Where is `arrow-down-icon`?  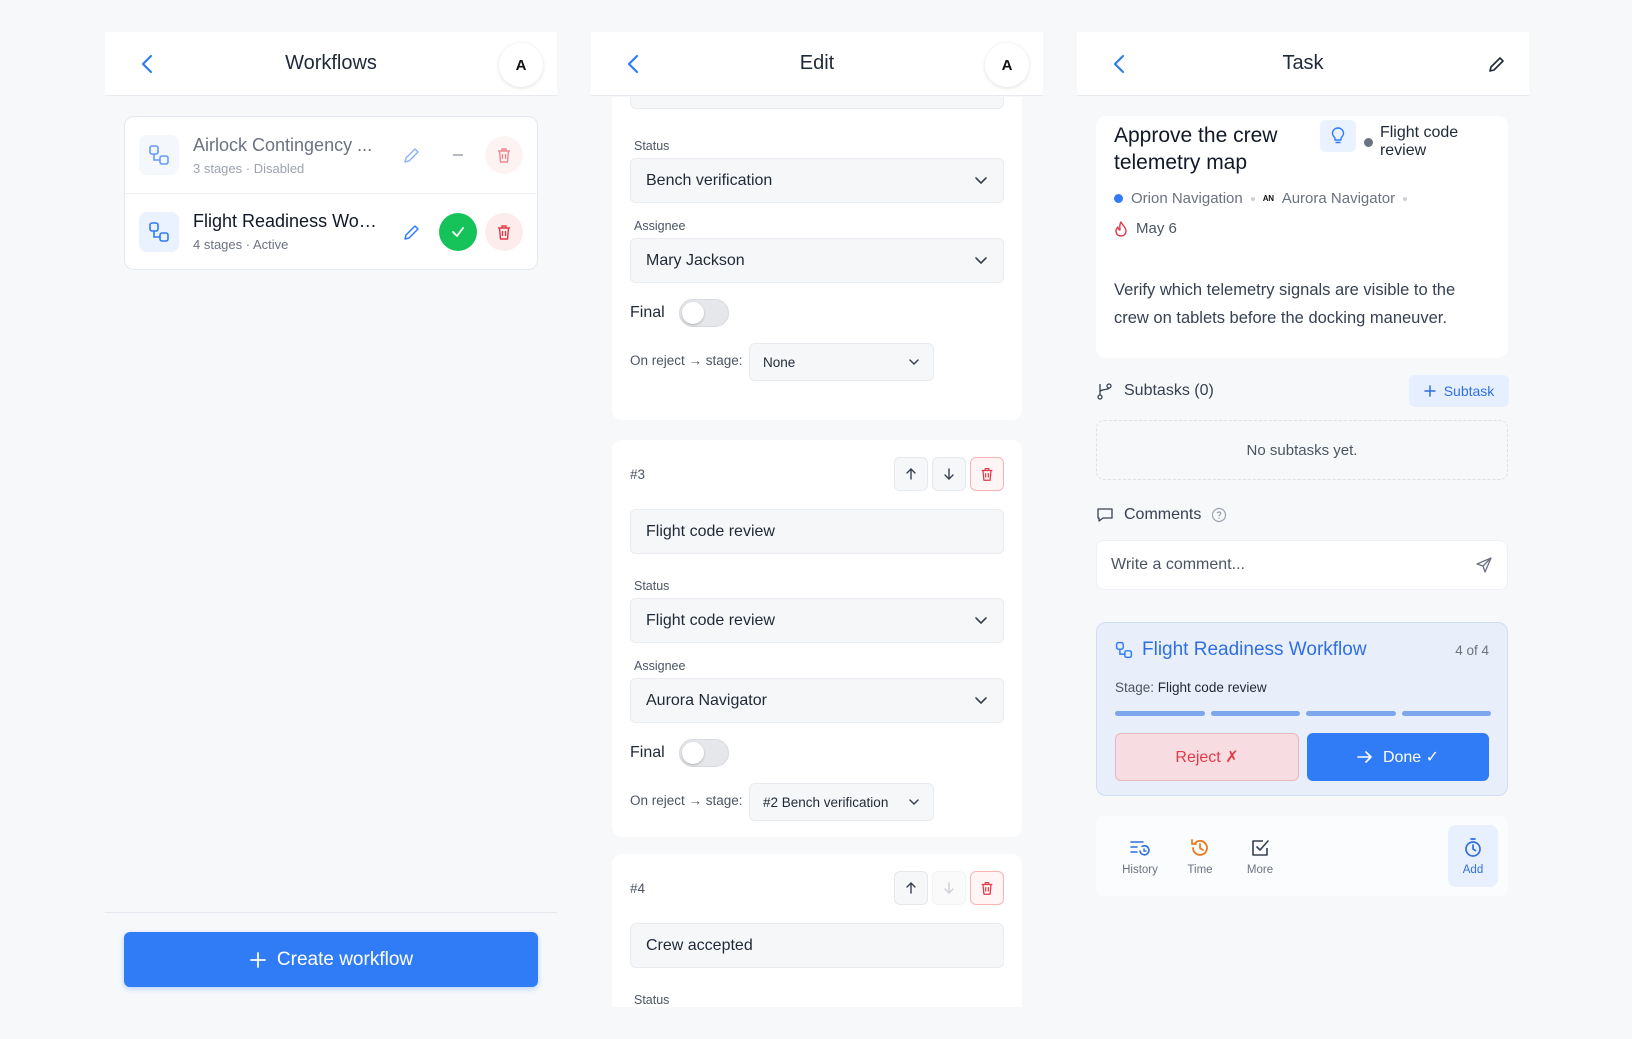 arrow-down-icon is located at coordinates (949, 888).